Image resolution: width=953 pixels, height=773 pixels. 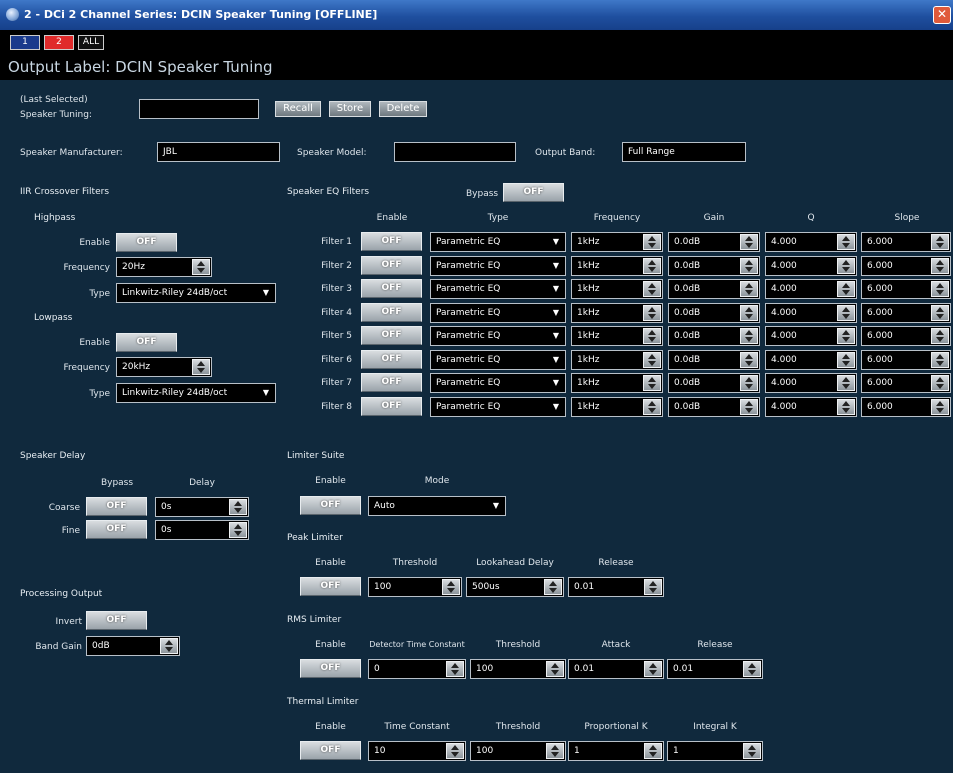 I want to click on peak-threshold-spinner: 100, so click(x=415, y=587).